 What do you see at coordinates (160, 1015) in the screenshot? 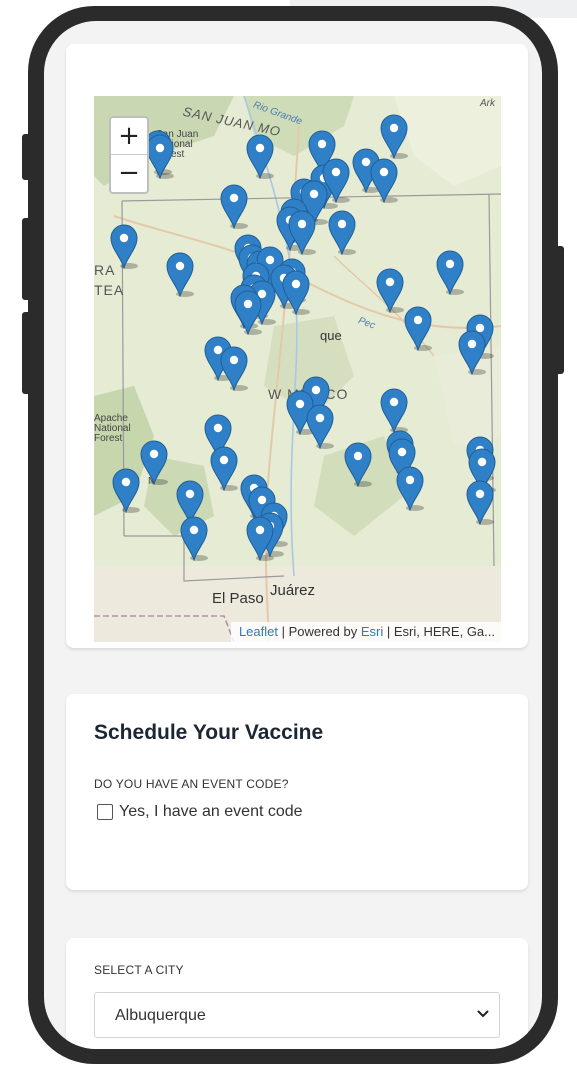
I see `city-select-value: Albuquerque` at bounding box center [160, 1015].